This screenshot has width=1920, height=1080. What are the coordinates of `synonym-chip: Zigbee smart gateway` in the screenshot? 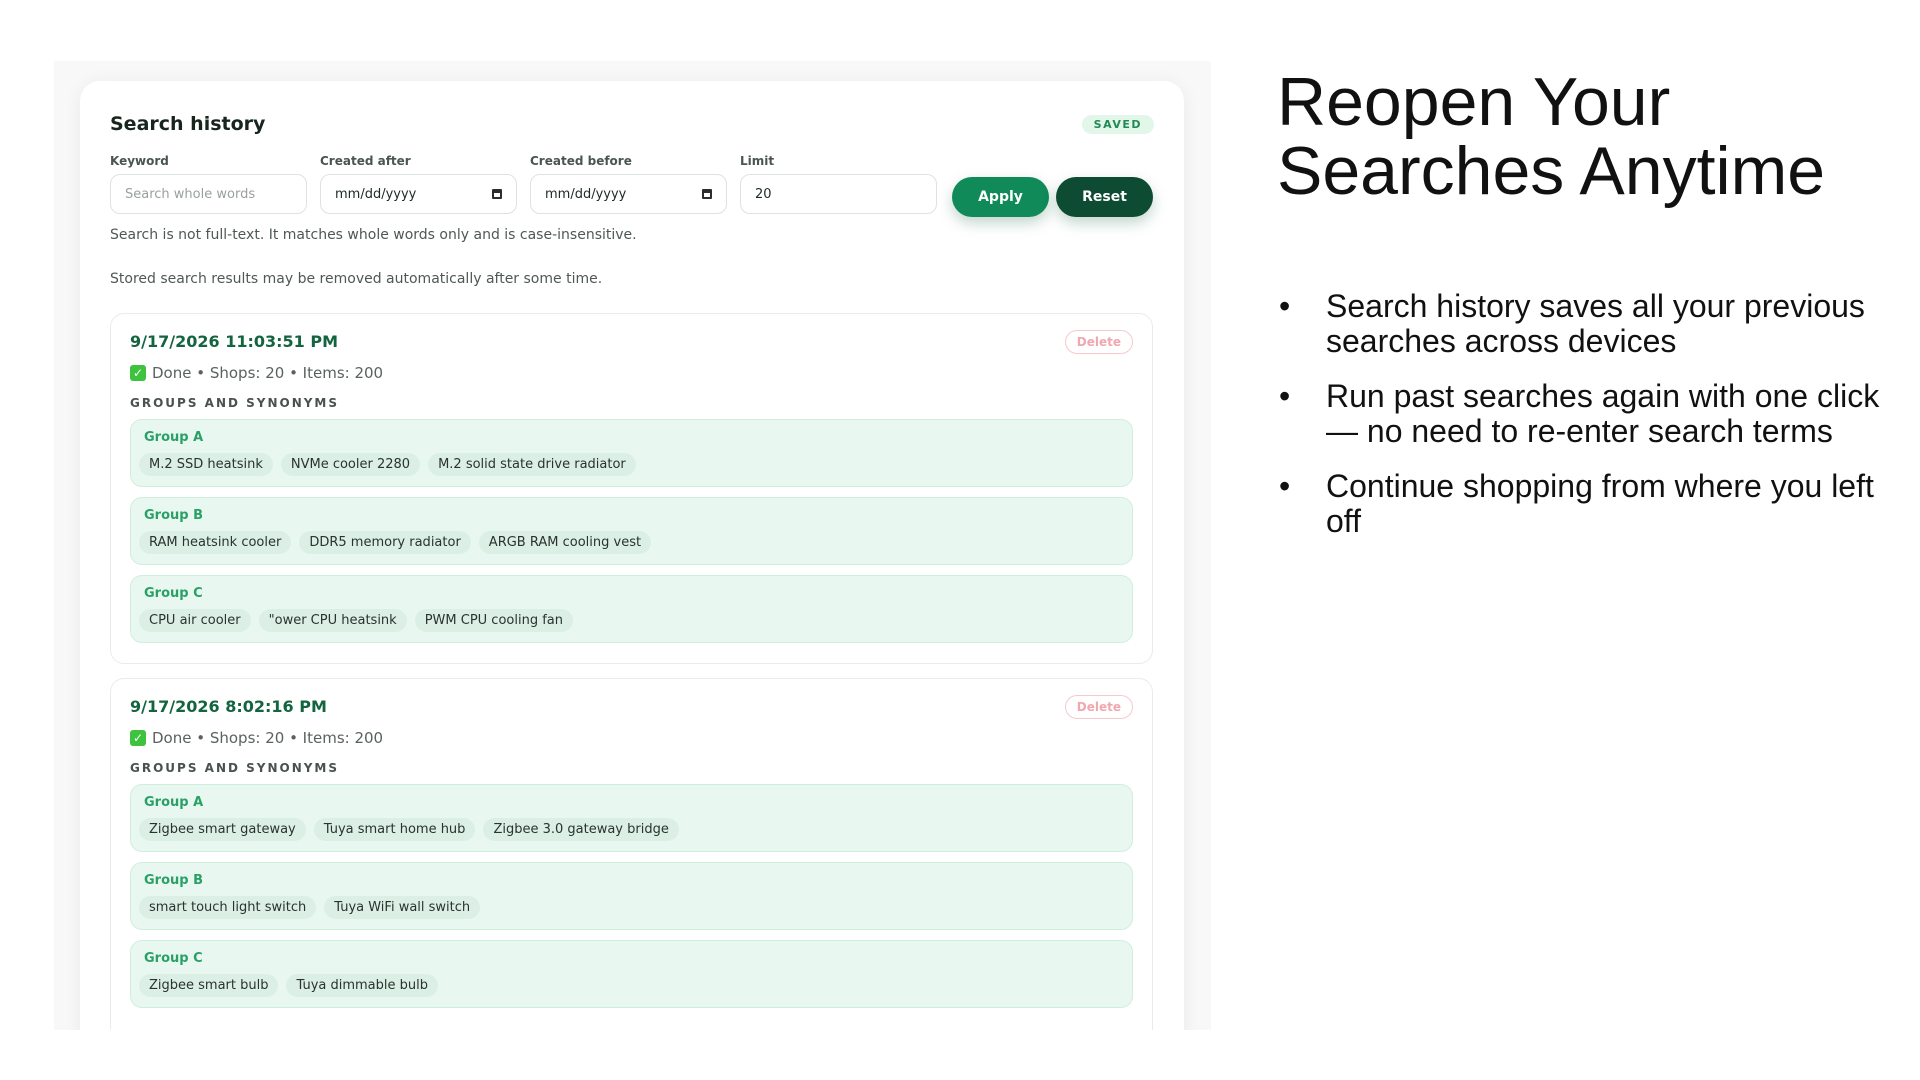 It's located at (222, 829).